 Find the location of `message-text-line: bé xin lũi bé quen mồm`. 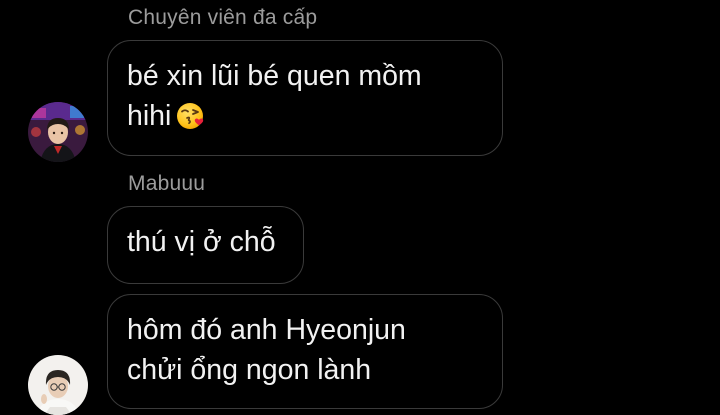

message-text-line: bé xin lũi bé quen mồm is located at coordinates (274, 76).